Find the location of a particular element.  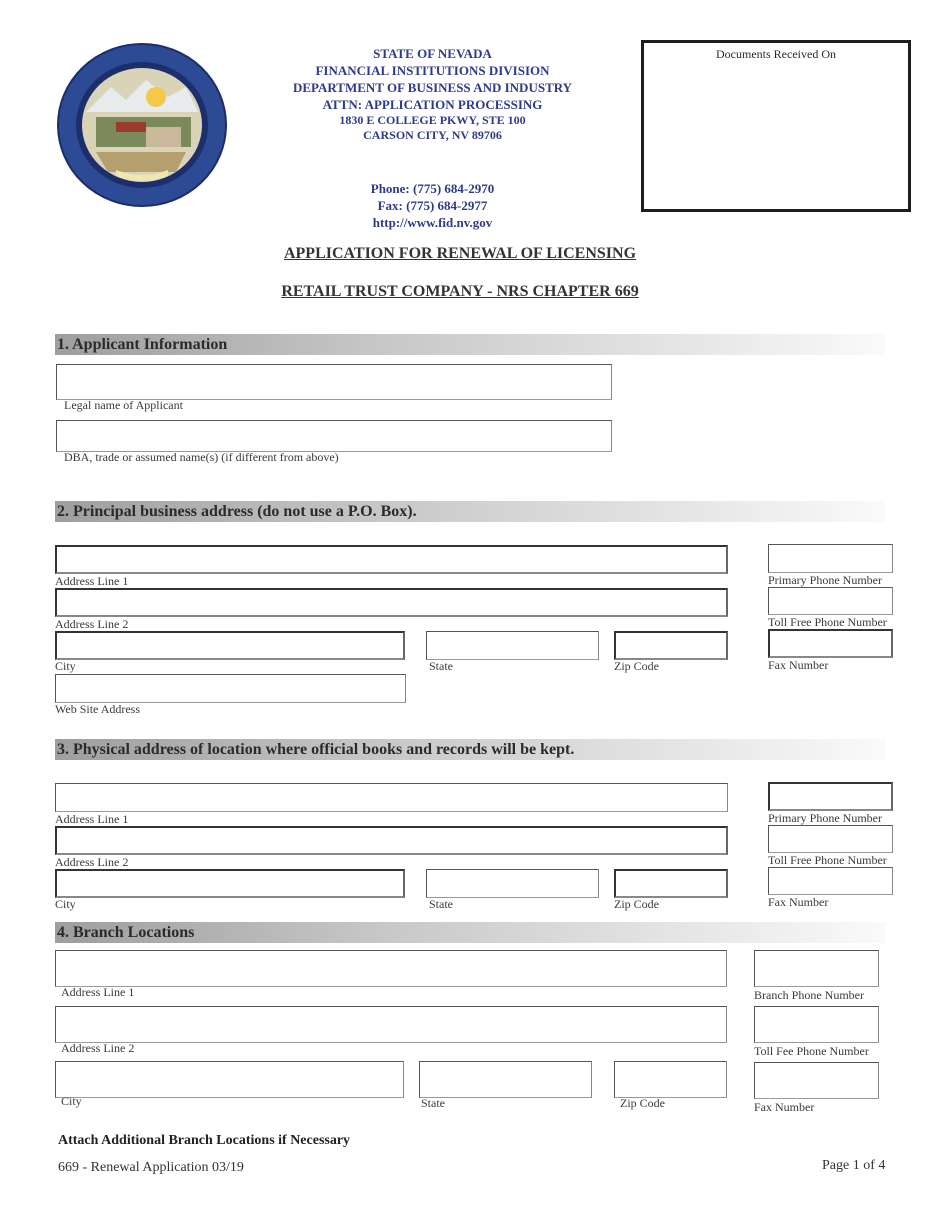

s2-fax-input is located at coordinates (830, 643).